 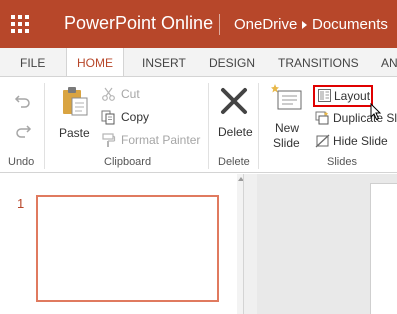 What do you see at coordinates (95, 62) in the screenshot?
I see `tab-home: HOME` at bounding box center [95, 62].